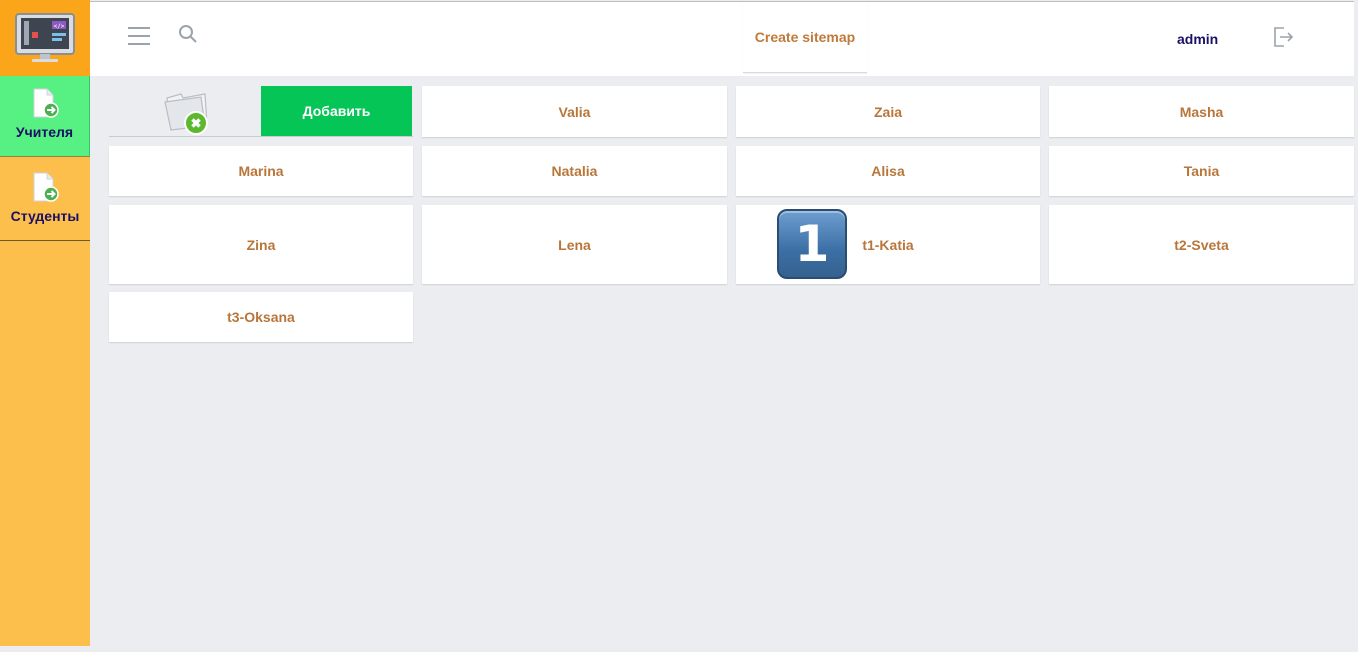  I want to click on menu-icon, so click(139, 36).